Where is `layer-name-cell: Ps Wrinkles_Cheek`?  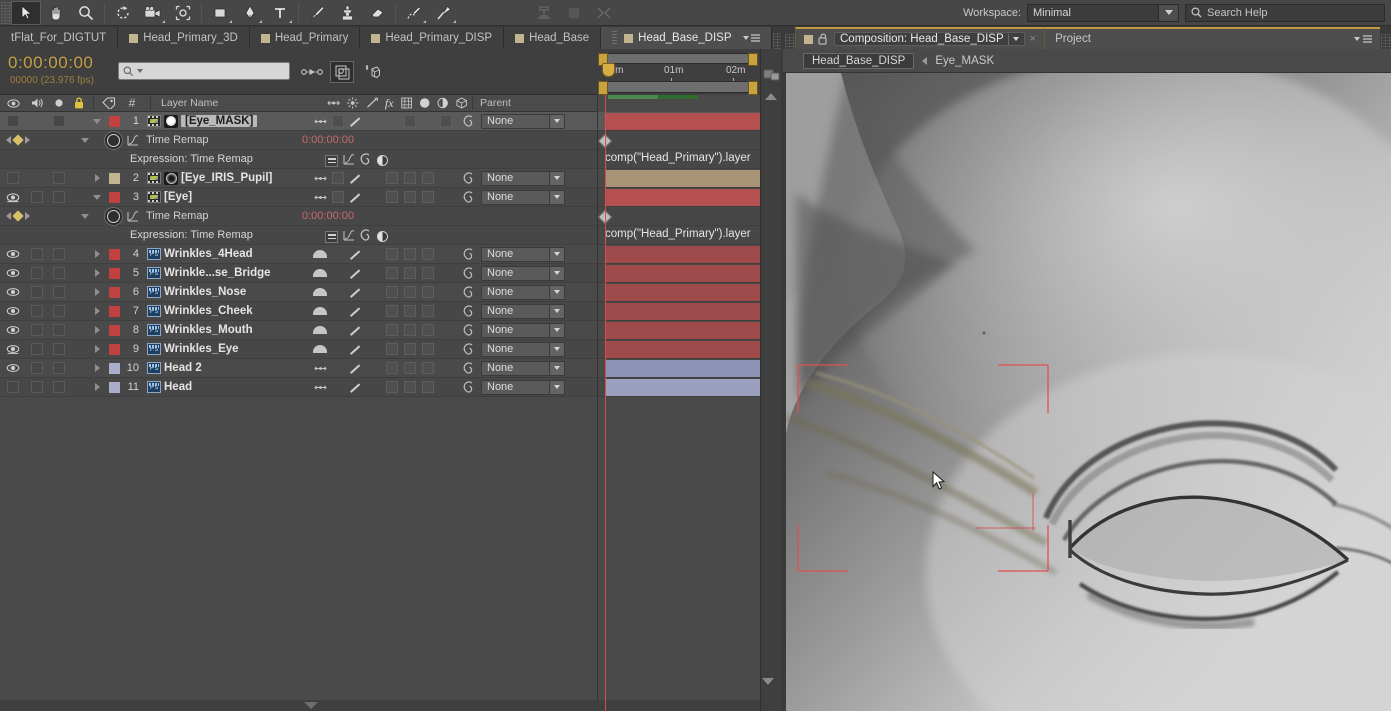
layer-name-cell: Ps Wrinkles_Cheek is located at coordinates (225, 311).